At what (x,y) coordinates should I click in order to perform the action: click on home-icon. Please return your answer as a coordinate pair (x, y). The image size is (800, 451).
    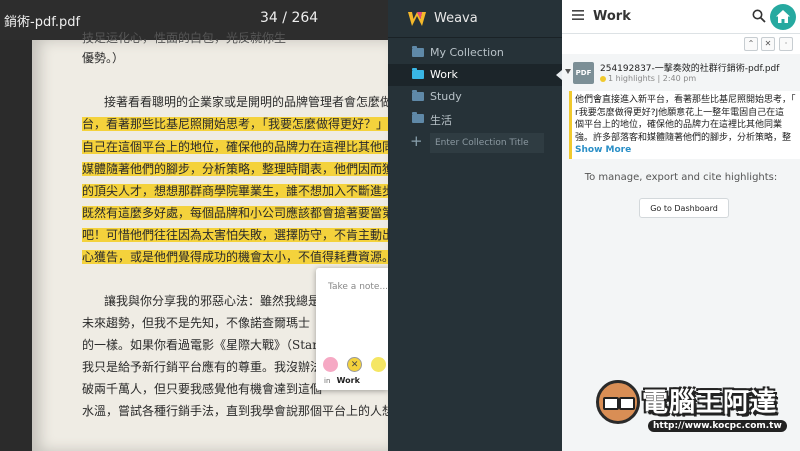
    Looking at the image, I should click on (783, 16).